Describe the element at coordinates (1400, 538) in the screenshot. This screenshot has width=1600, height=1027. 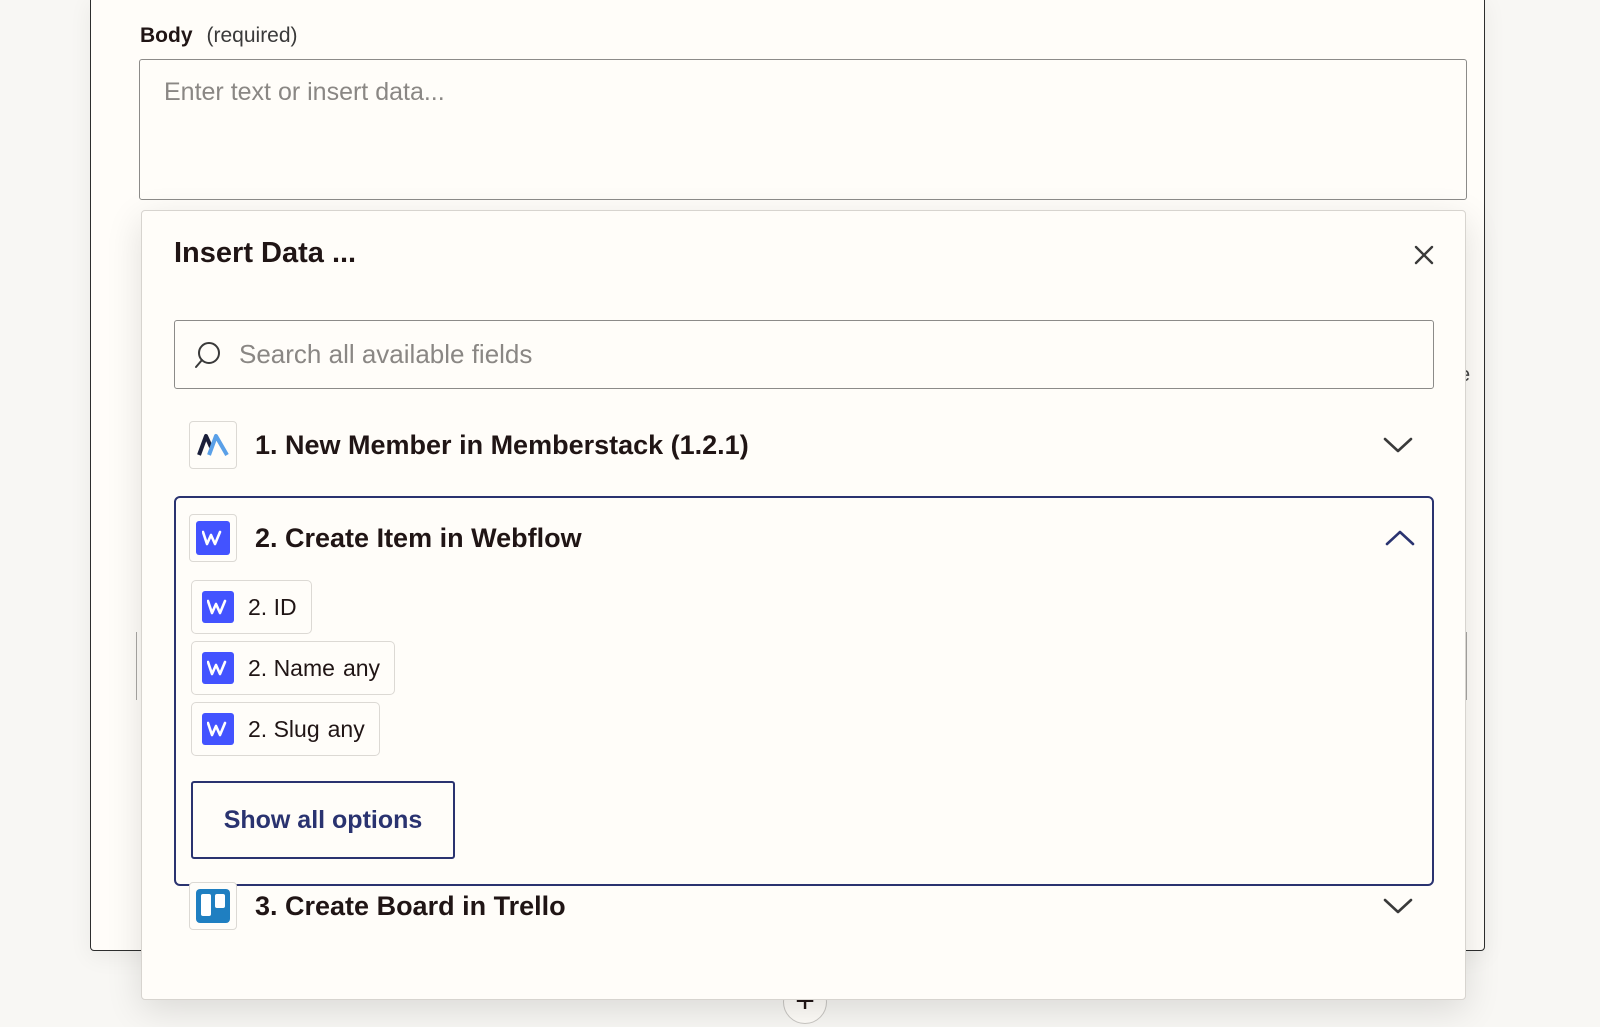
I see `chevron-up-icon` at that location.